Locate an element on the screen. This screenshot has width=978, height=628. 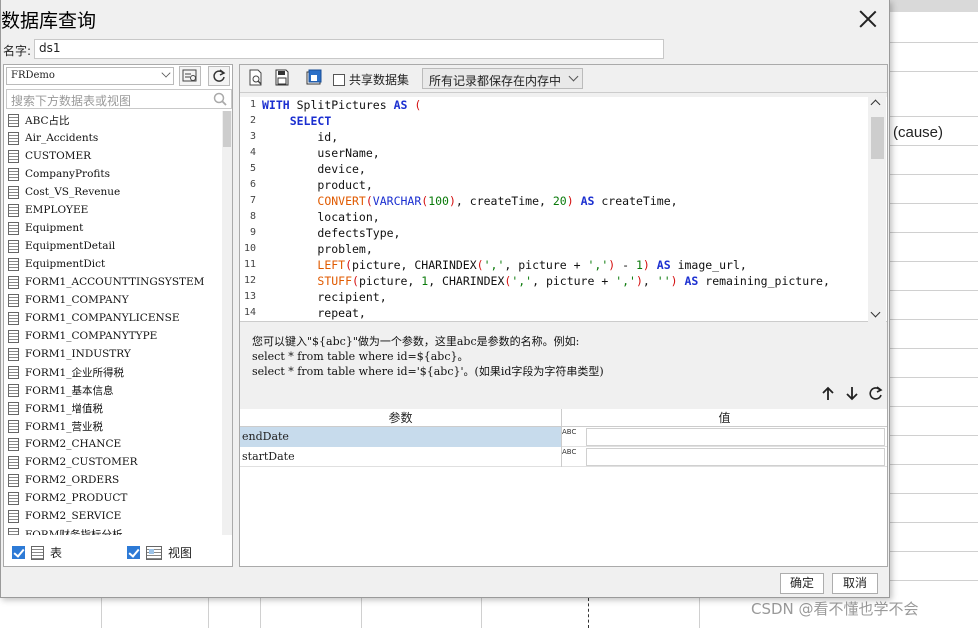
move-up-icon is located at coordinates (828, 394).